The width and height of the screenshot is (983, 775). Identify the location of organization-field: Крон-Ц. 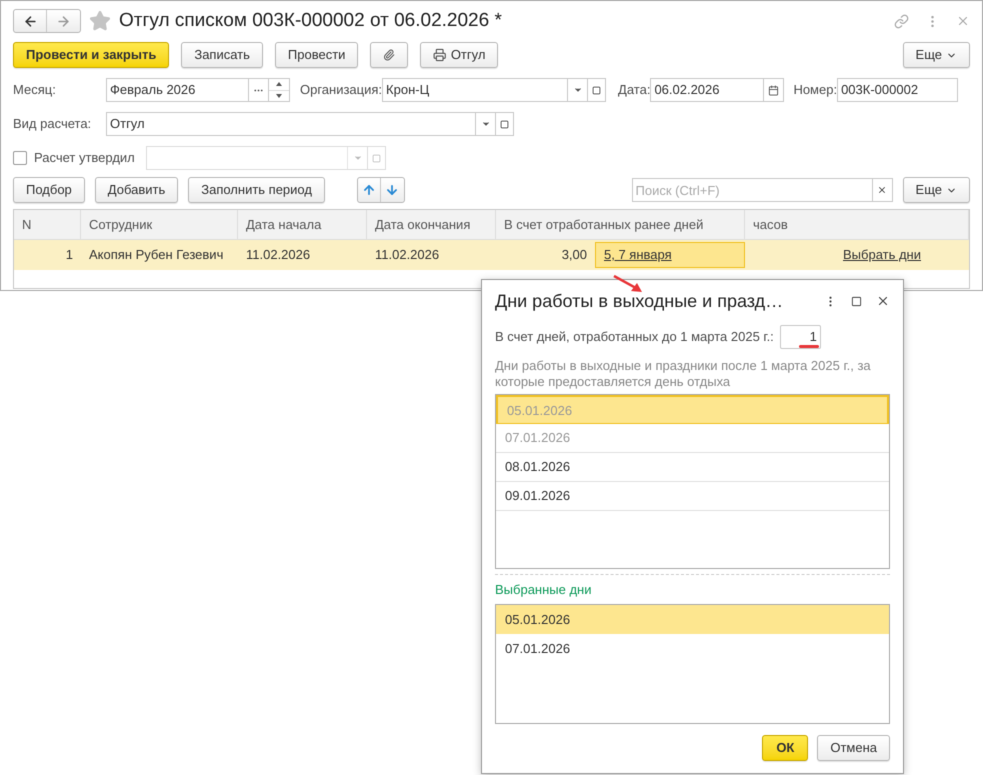
(485, 90).